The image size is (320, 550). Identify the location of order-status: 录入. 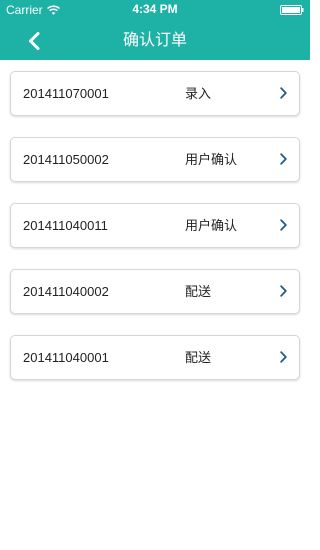
(198, 93).